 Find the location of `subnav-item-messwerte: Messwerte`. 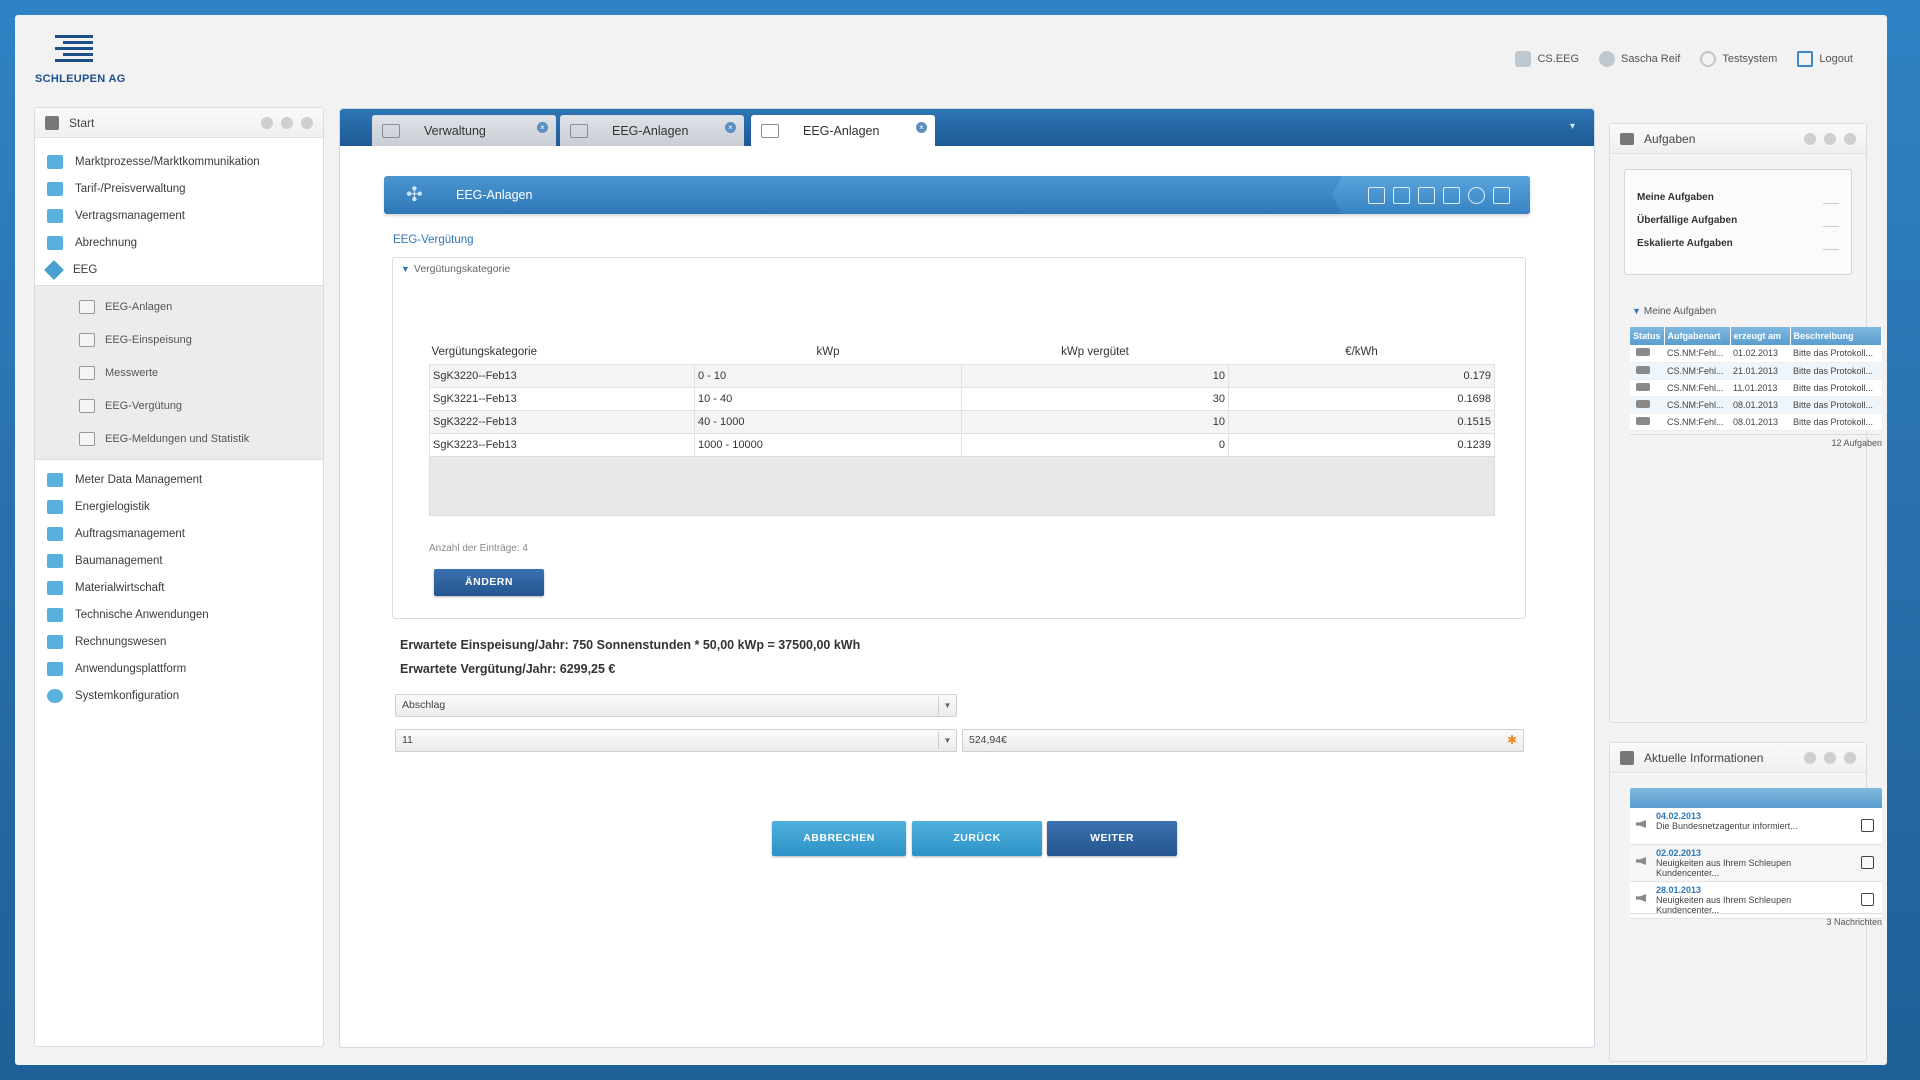

subnav-item-messwerte: Messwerte is located at coordinates (179, 372).